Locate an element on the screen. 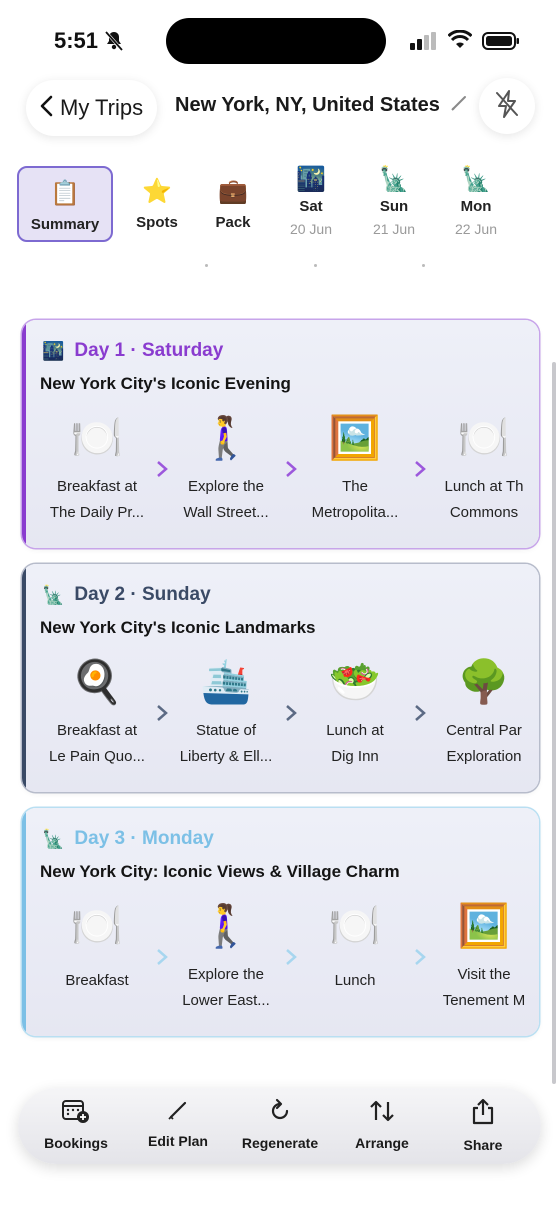 The height and width of the screenshot is (1217, 560). activity-item: 🌳 Central Par Exploration is located at coordinates (479, 712).